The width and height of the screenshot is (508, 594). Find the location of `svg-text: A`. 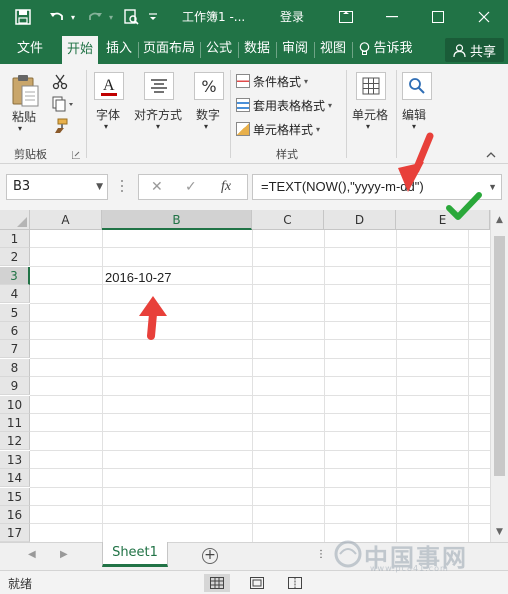

svg-text: A is located at coordinates (109, 85).